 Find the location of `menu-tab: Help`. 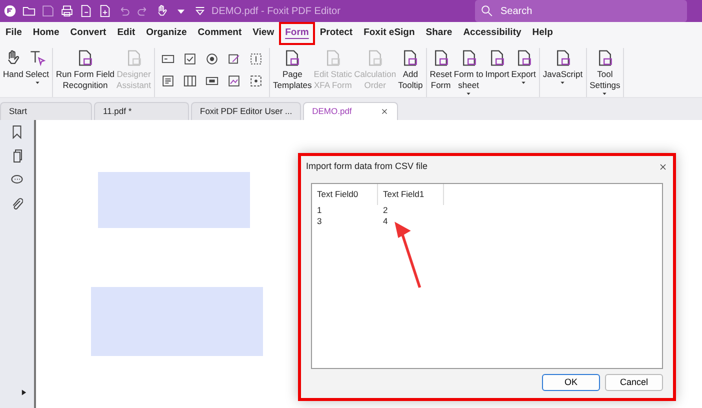

menu-tab: Help is located at coordinates (542, 33).